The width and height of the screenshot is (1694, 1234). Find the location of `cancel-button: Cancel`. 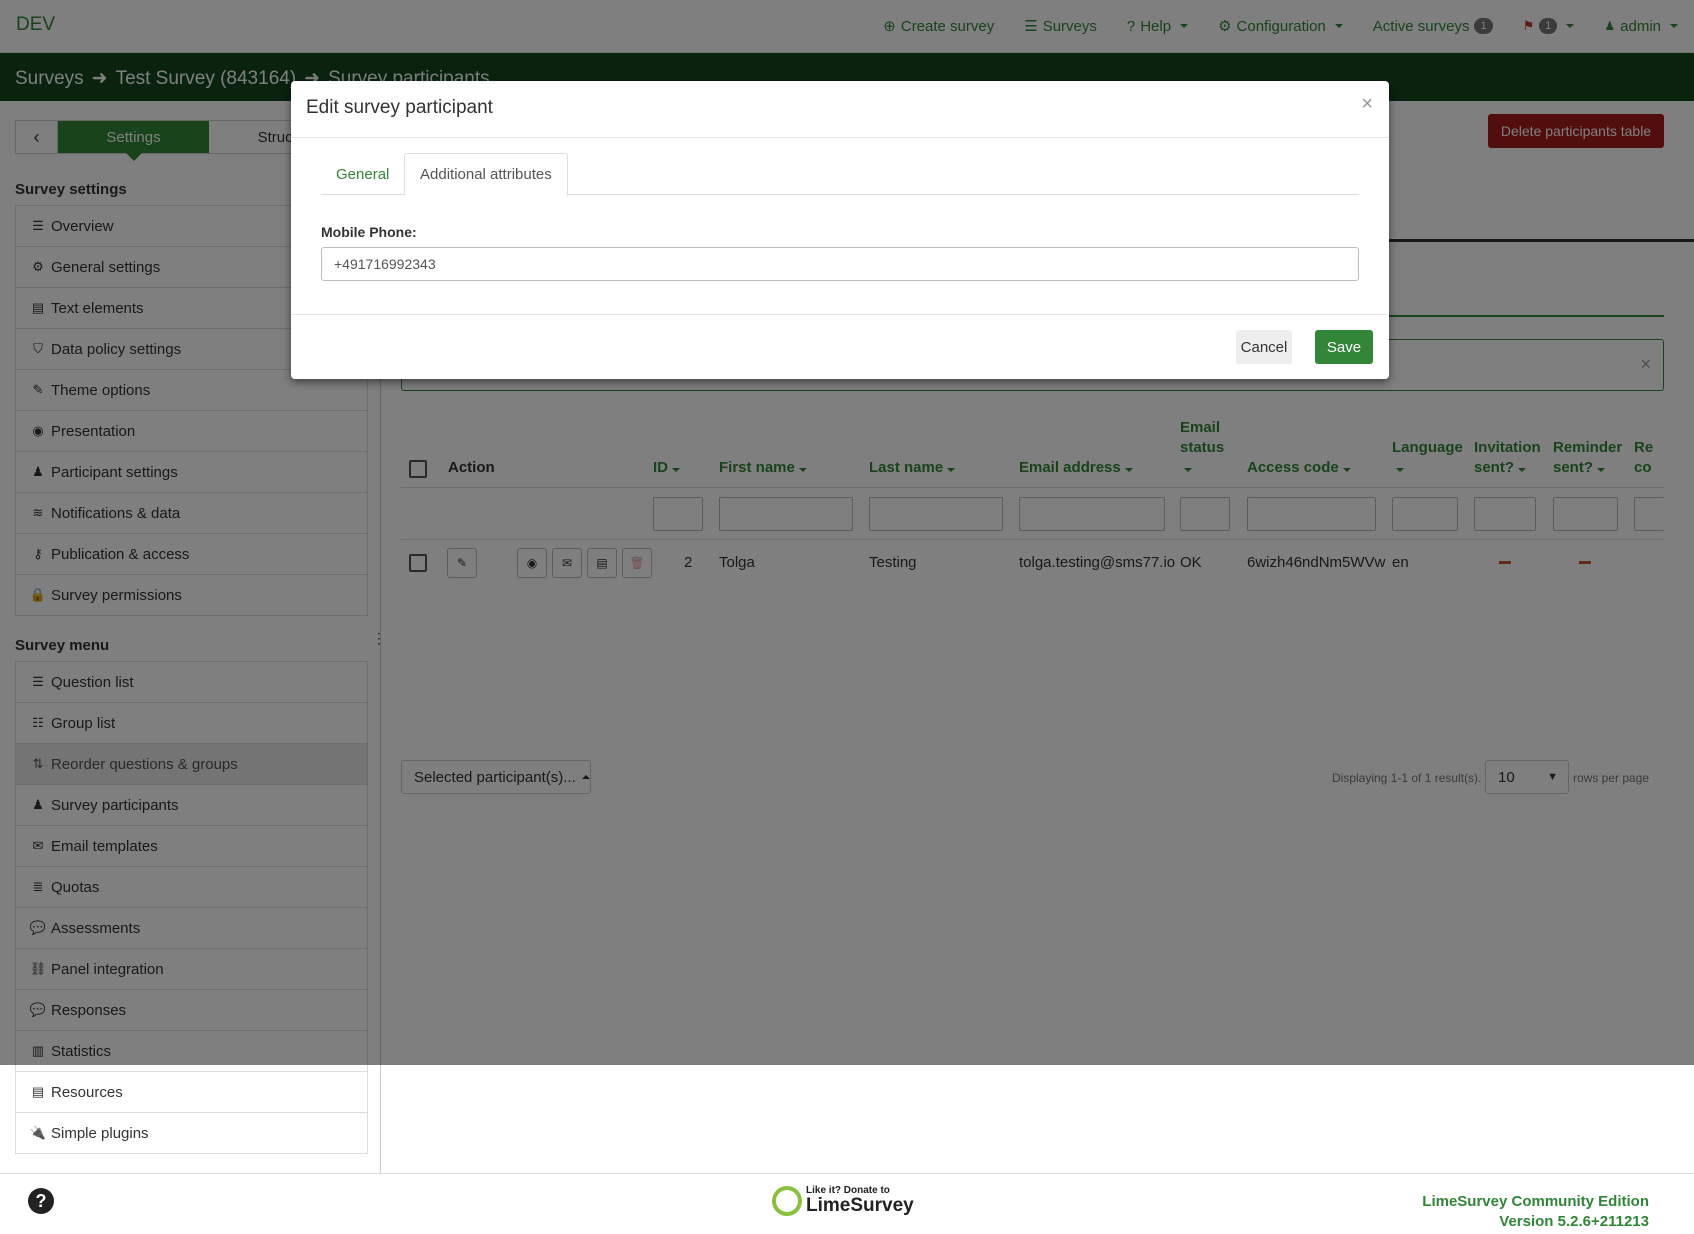

cancel-button: Cancel is located at coordinates (1264, 347).